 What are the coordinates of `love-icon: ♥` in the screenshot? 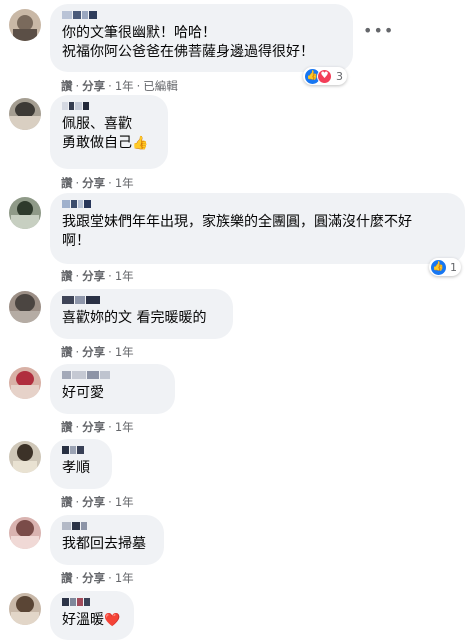 It's located at (324, 76).